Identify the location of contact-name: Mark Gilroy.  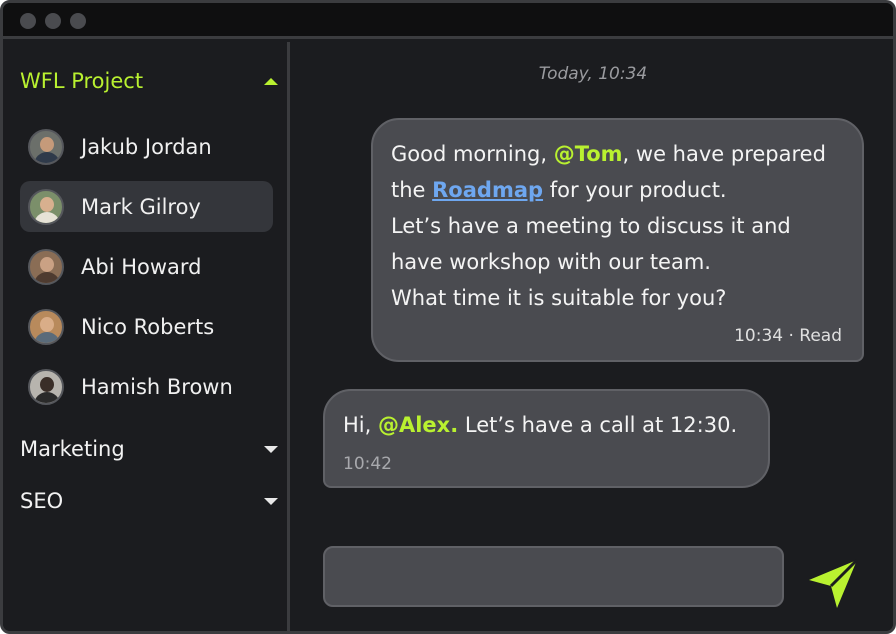
(141, 206).